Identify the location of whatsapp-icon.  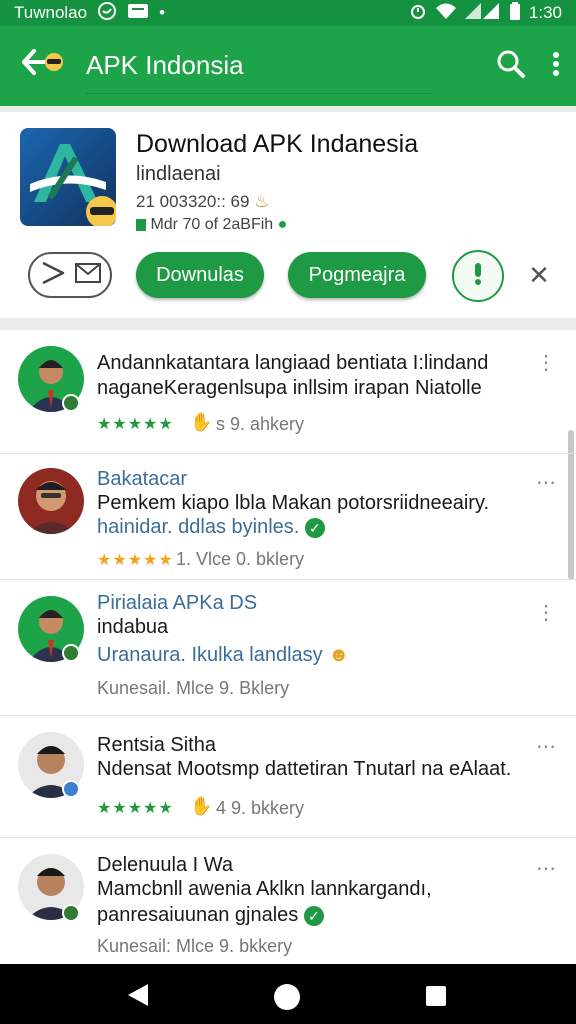
(107, 13).